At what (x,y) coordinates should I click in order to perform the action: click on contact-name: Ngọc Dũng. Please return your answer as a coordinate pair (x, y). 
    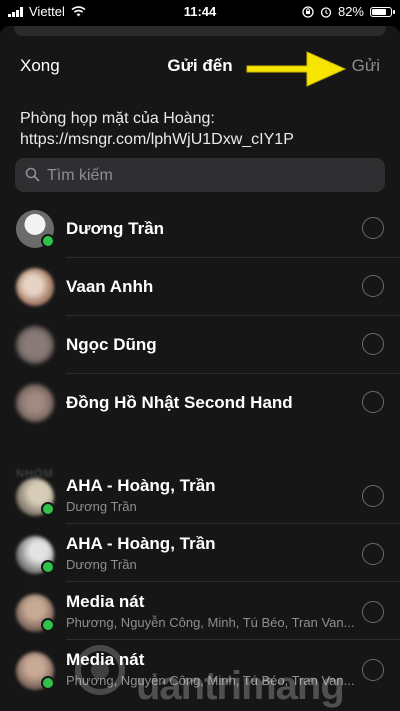
    Looking at the image, I should click on (111, 344).